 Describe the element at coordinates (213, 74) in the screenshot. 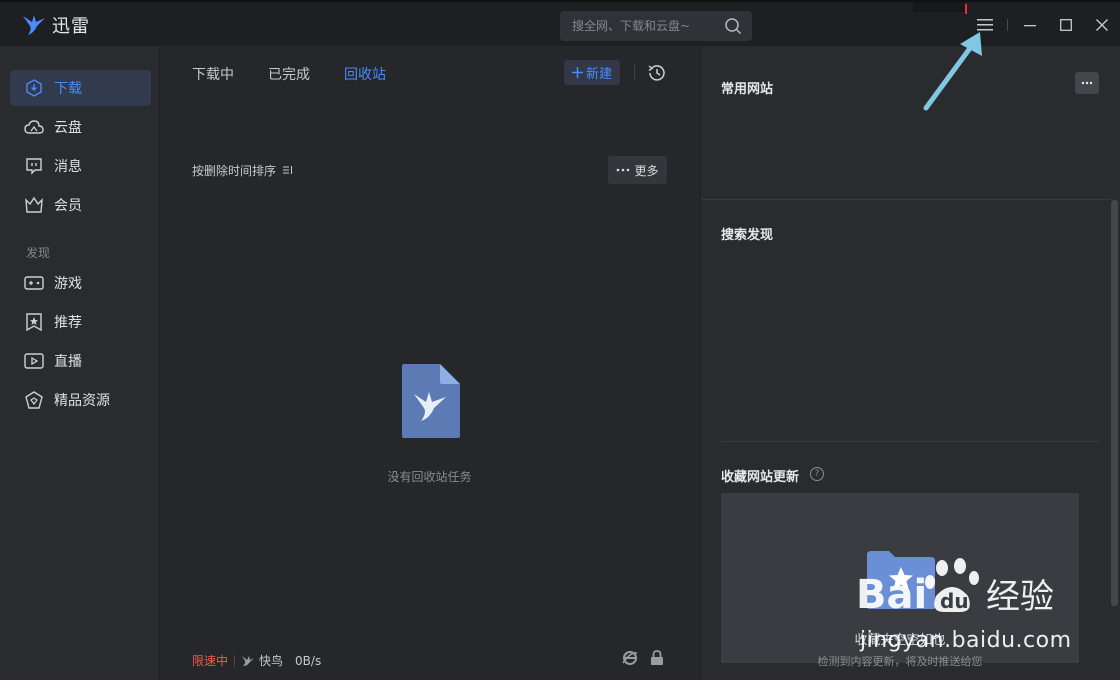

I see `tab-downloading: 下载中` at that location.